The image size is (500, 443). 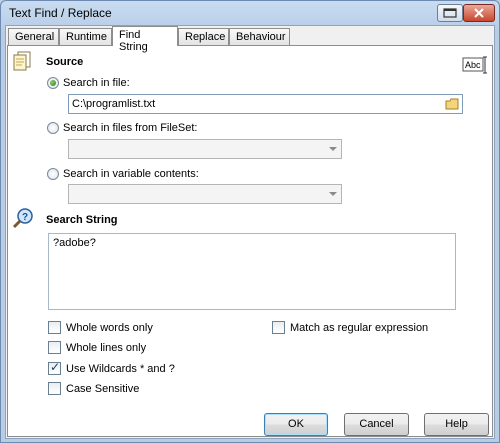 What do you see at coordinates (359, 328) in the screenshot?
I see `regex-label: Match as regular expression` at bounding box center [359, 328].